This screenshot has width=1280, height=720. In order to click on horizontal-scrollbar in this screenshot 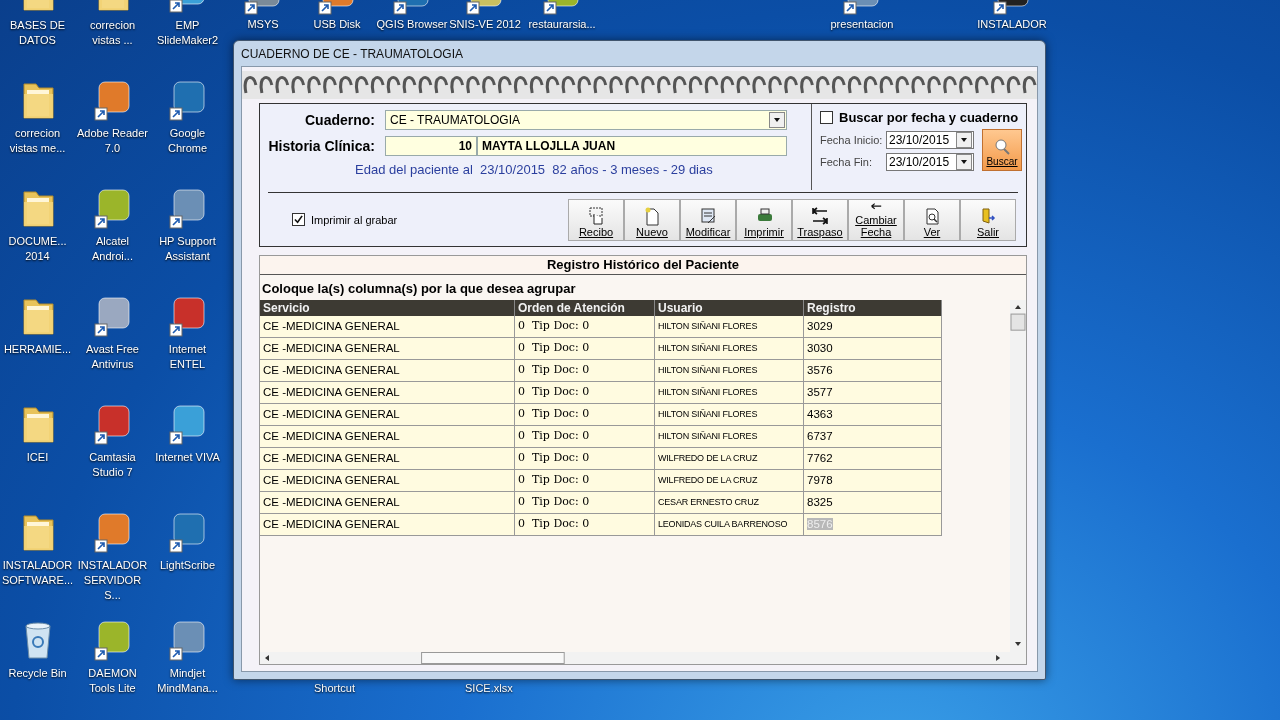, I will do `click(643, 658)`.